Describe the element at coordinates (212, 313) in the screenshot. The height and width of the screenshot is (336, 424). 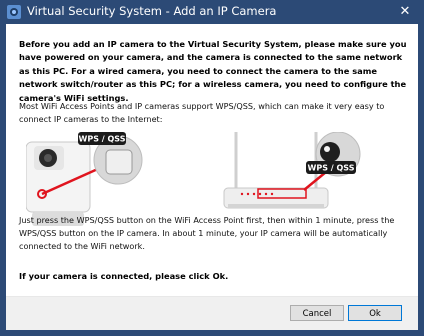
I see `dialog-footer: Cancel Ok` at that location.